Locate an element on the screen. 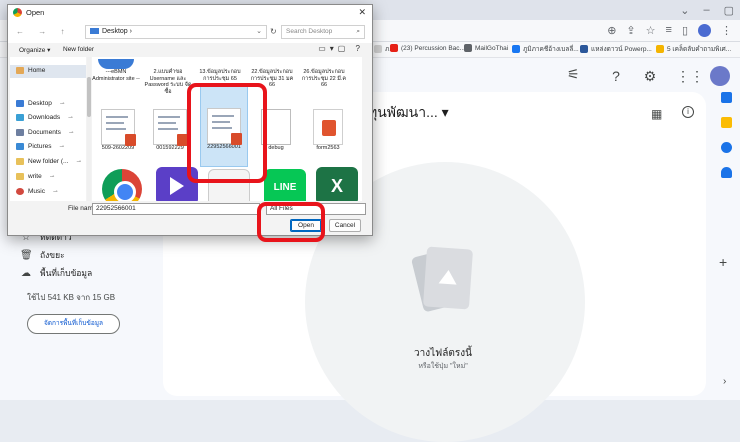 The height and width of the screenshot is (442, 740). gear-icon: ⚙ is located at coordinates (650, 76).